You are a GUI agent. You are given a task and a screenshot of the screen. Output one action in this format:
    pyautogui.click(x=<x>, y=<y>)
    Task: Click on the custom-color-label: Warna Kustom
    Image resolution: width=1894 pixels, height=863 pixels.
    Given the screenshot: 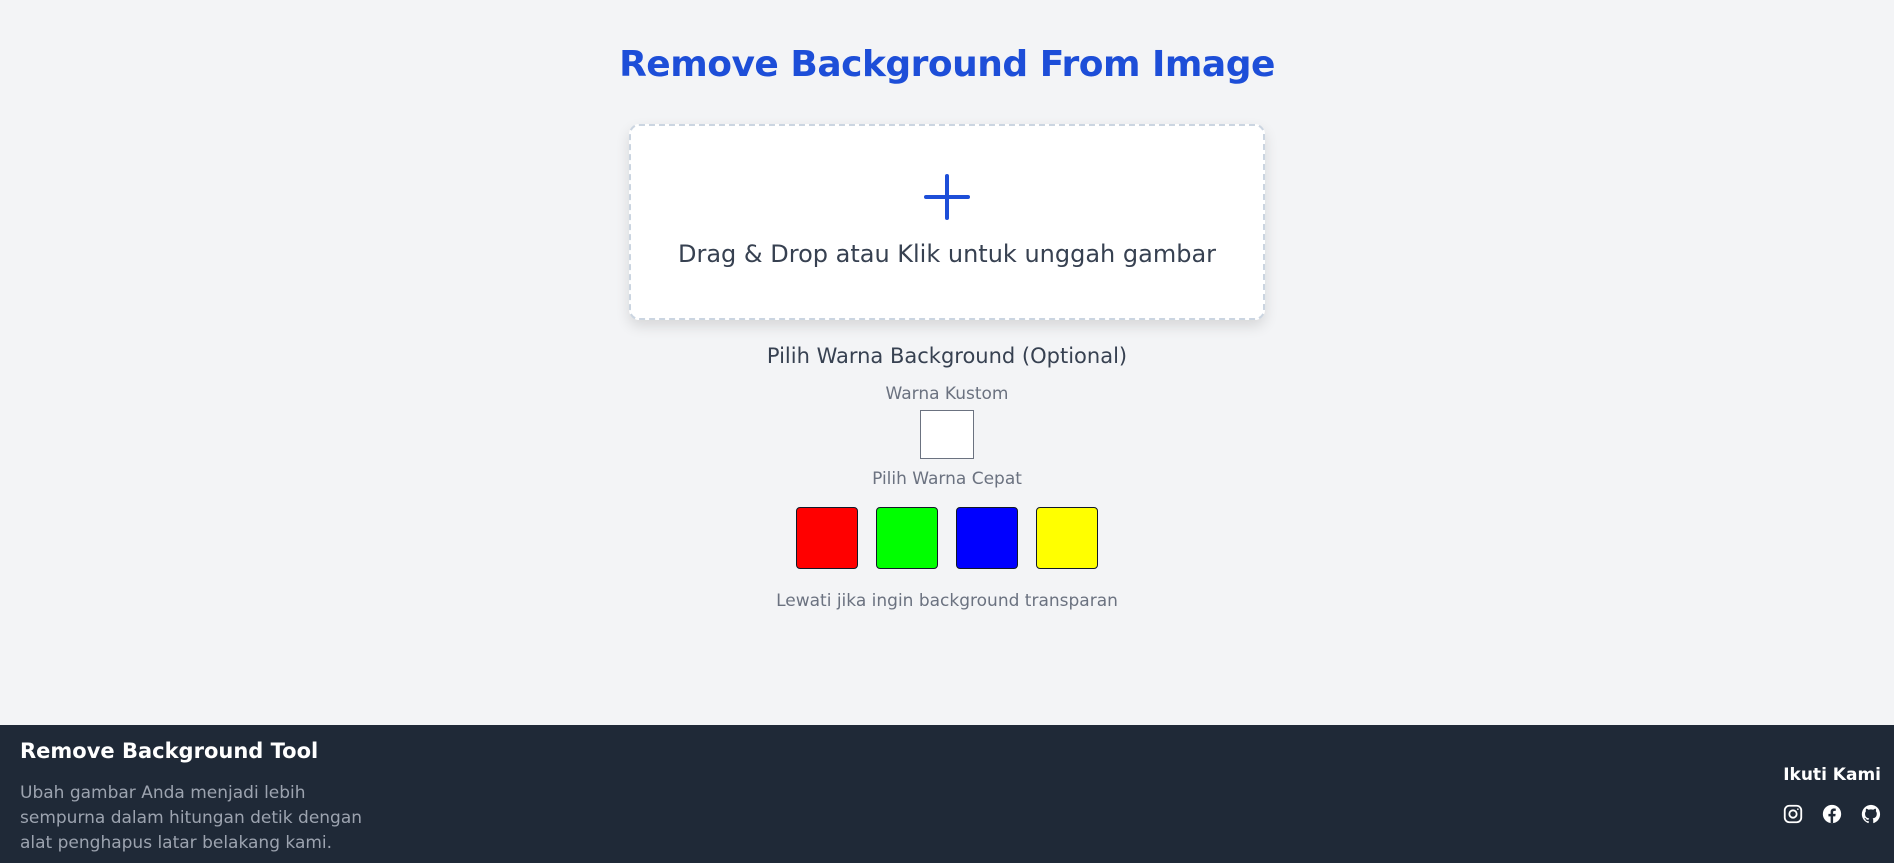 What is the action you would take?
    pyautogui.click(x=947, y=394)
    